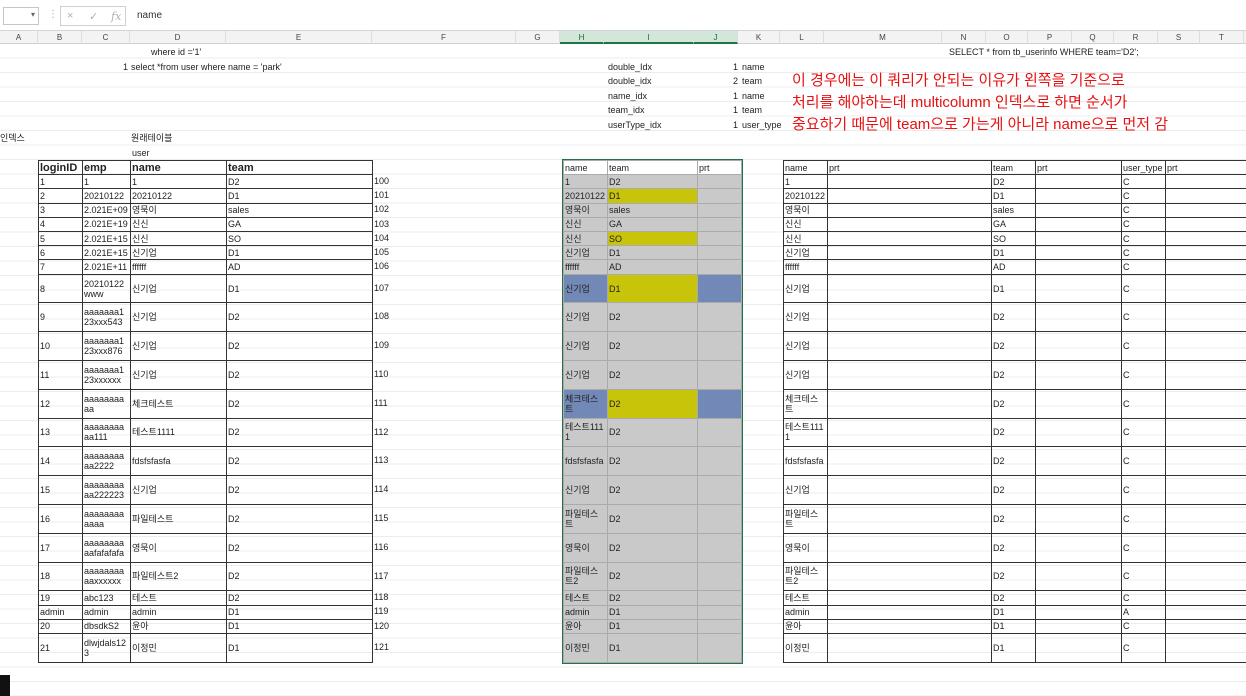 This screenshot has width=1246, height=696. I want to click on main-table-cell: 2, so click(60, 196).